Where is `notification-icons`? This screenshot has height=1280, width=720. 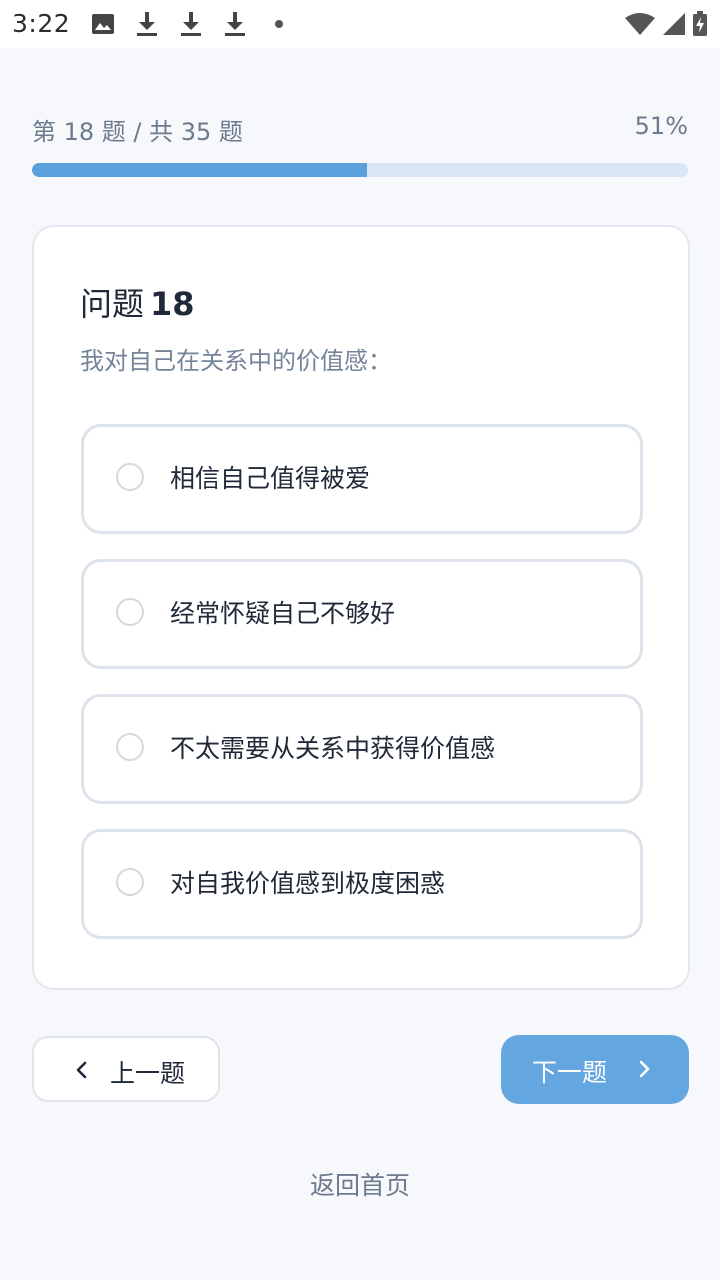 notification-icons is located at coordinates (200, 24).